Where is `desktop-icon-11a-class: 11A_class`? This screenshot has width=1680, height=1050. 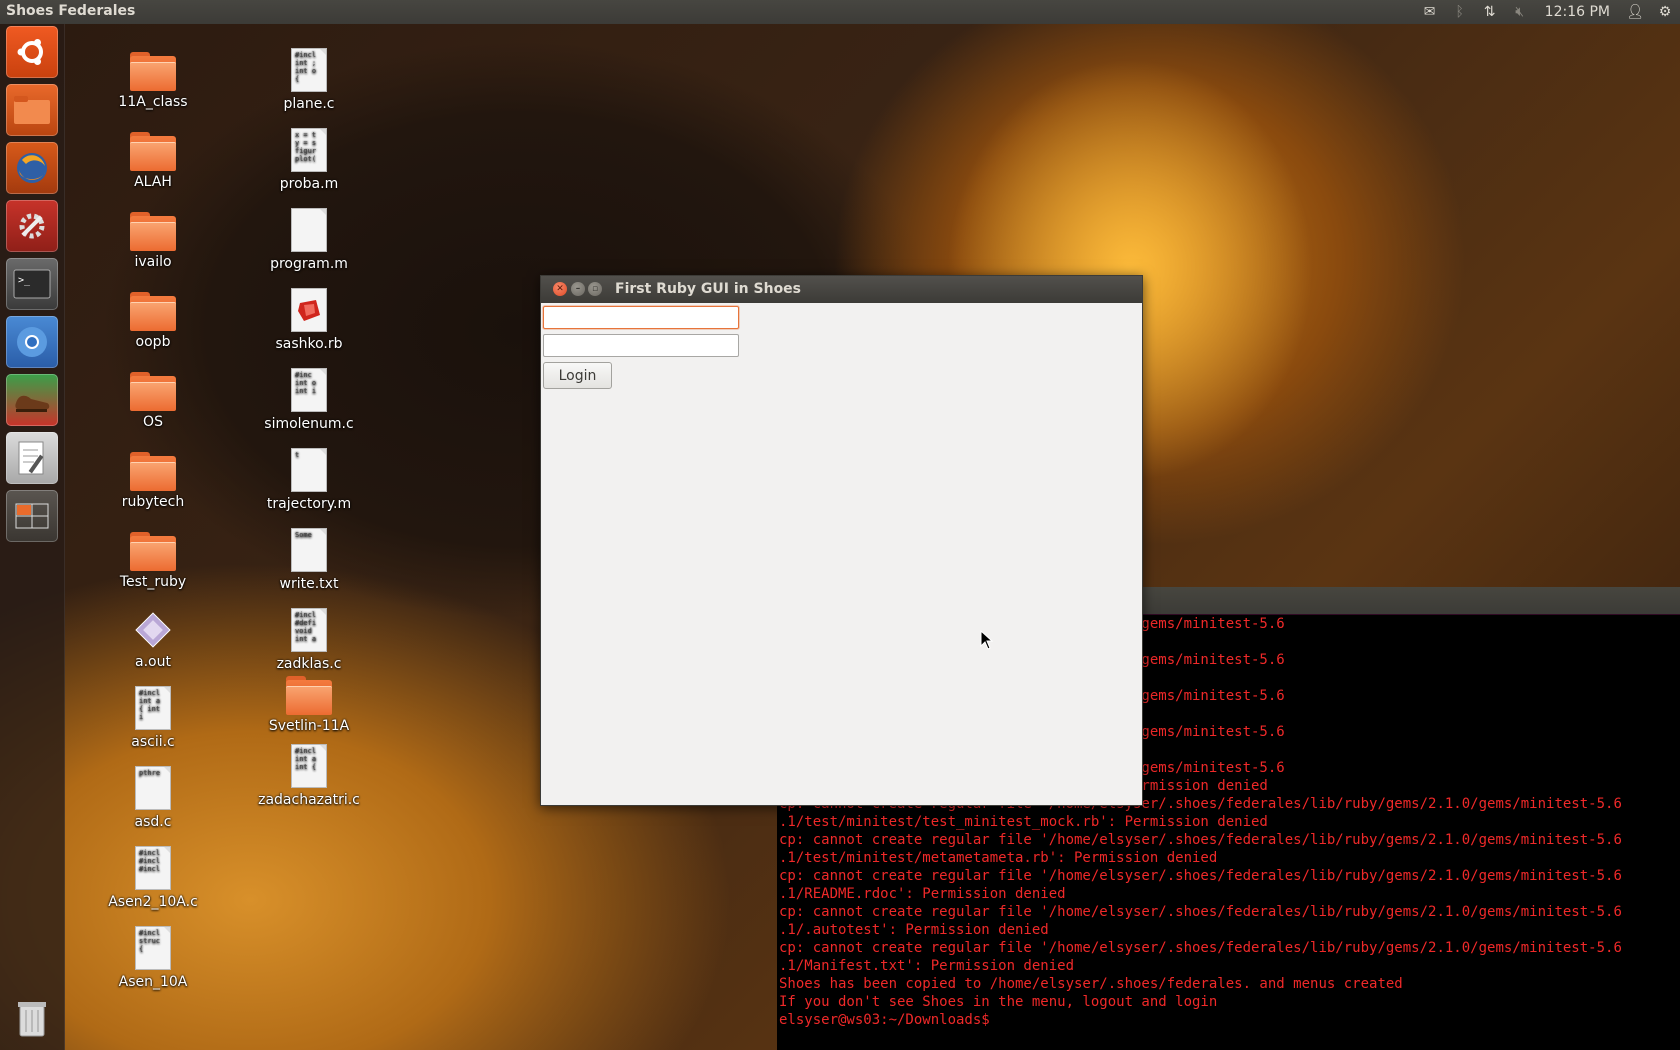
desktop-icon-11a-class: 11A_class is located at coordinates (153, 81).